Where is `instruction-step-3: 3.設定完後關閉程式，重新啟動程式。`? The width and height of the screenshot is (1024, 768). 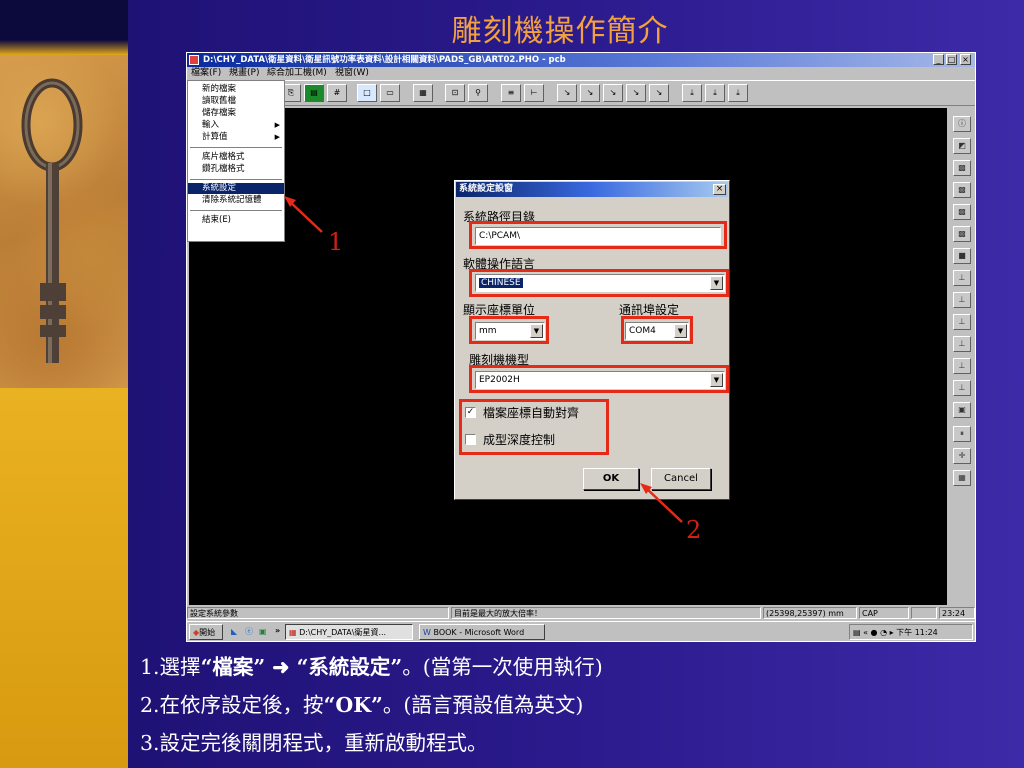
instruction-step-3: 3.設定完後關閉程式，重新啟動程式。 is located at coordinates (314, 743).